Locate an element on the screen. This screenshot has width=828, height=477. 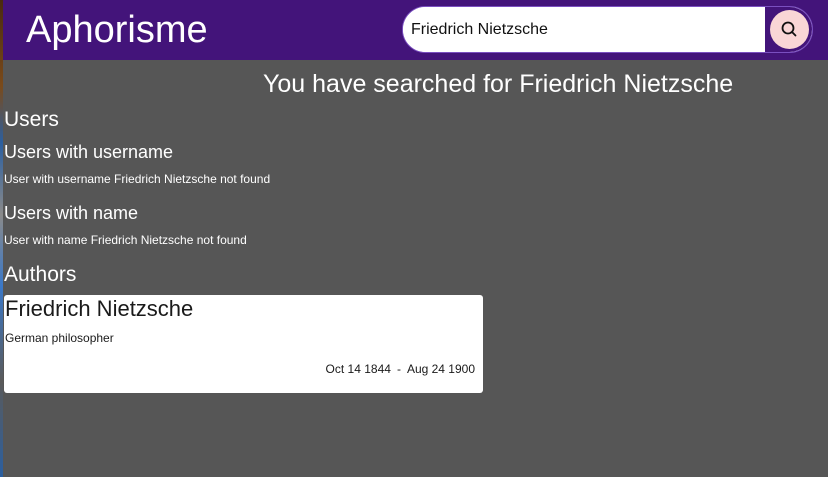
search-icon is located at coordinates (789, 29).